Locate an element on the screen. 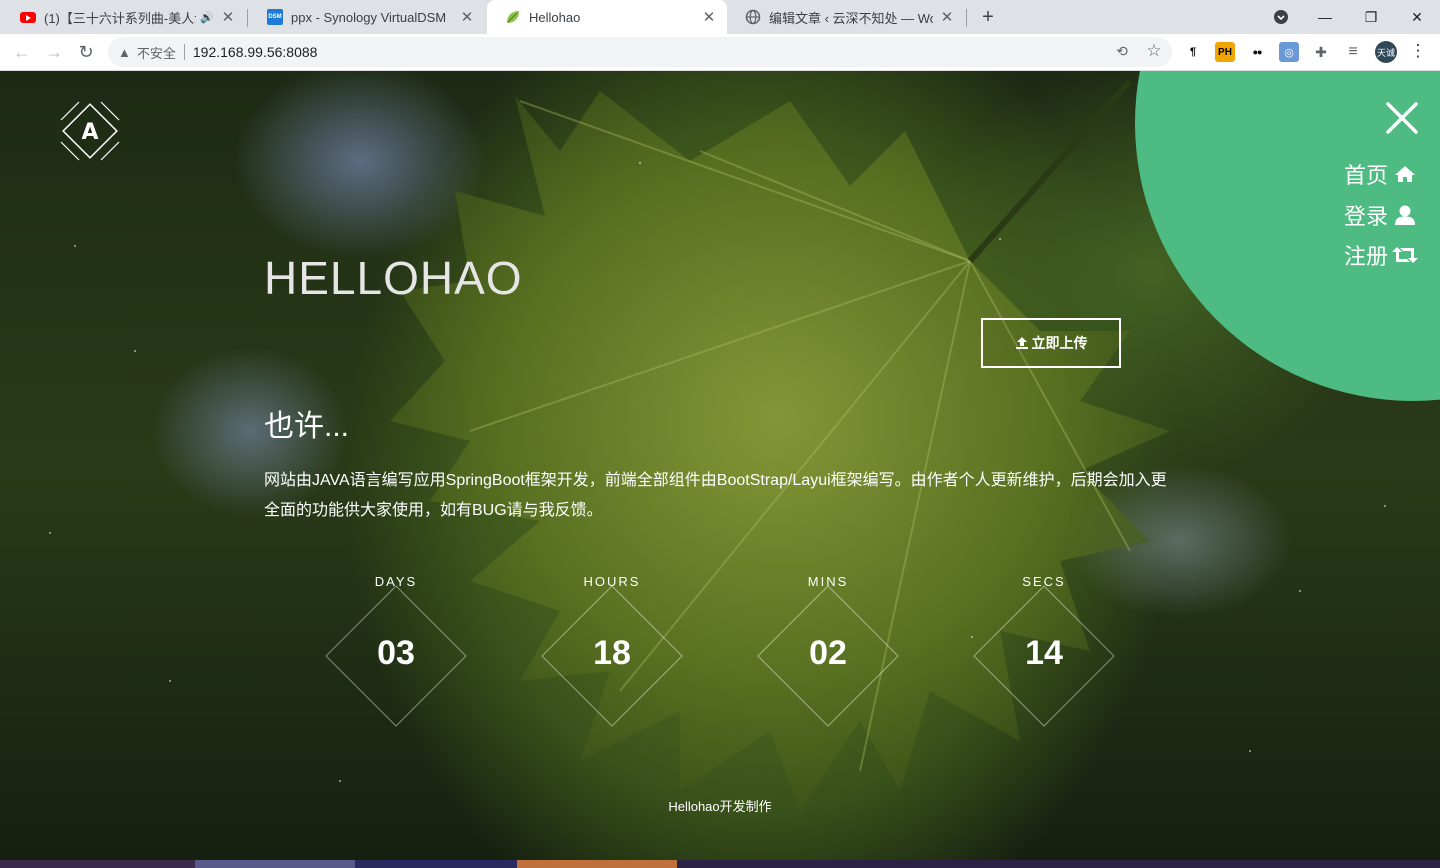  address-bar: ▲ 不安全 192.168.99.56:8088 is located at coordinates (640, 52).